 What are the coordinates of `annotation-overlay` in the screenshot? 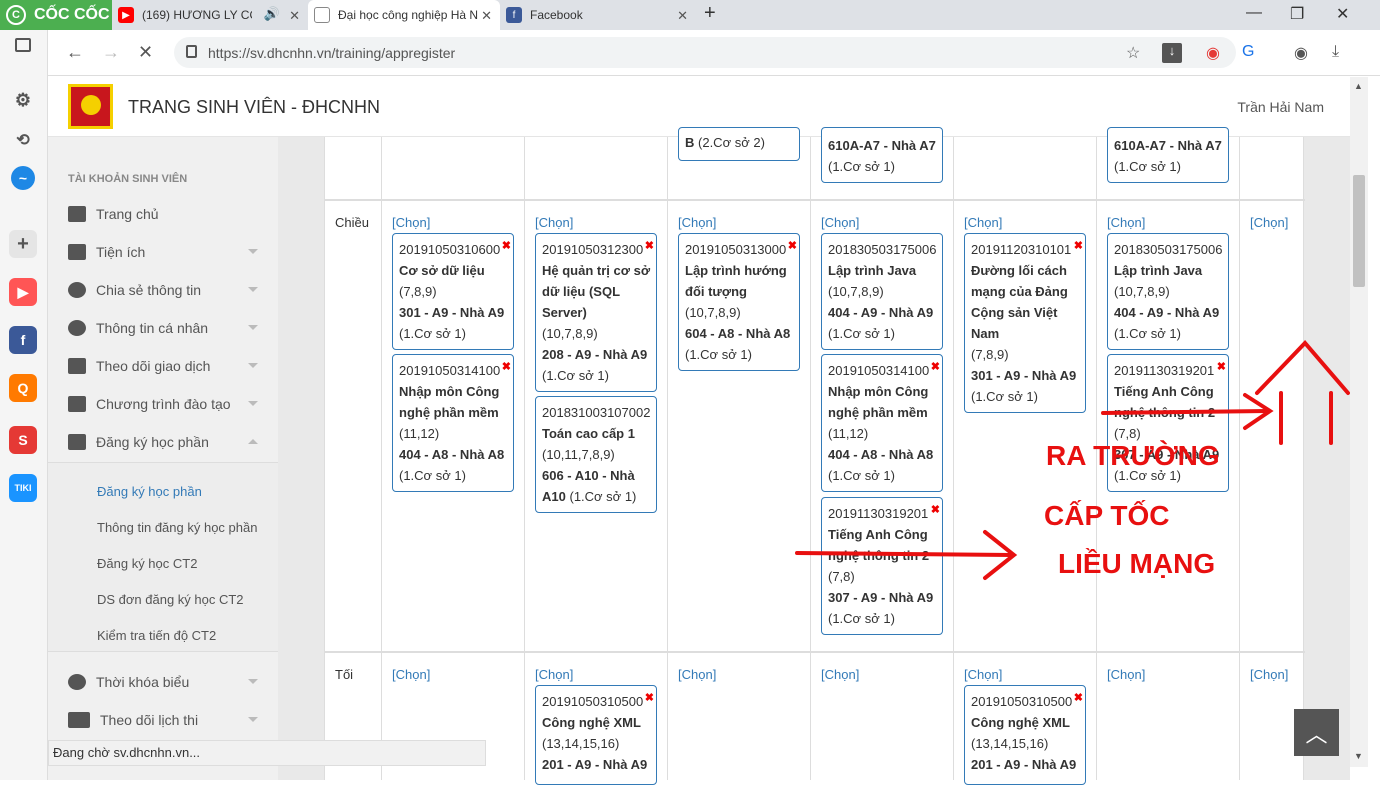 It's located at (1072, 460).